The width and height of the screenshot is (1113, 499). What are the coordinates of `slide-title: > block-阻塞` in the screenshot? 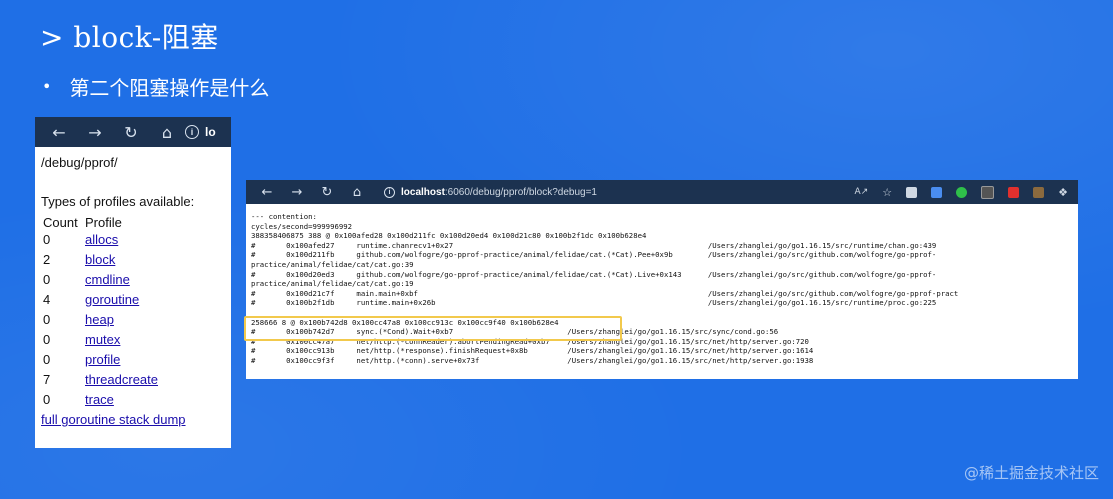 It's located at (129, 37).